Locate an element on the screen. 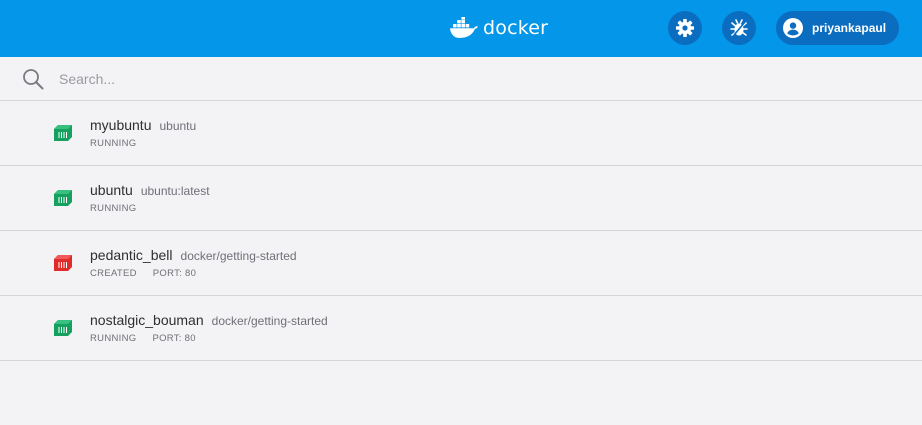 This screenshot has height=425, width=922. search-icon is located at coordinates (33, 79).